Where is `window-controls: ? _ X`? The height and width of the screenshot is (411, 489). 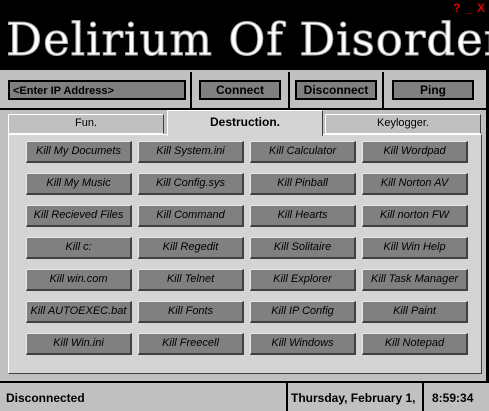 window-controls: ? _ X is located at coordinates (469, 8).